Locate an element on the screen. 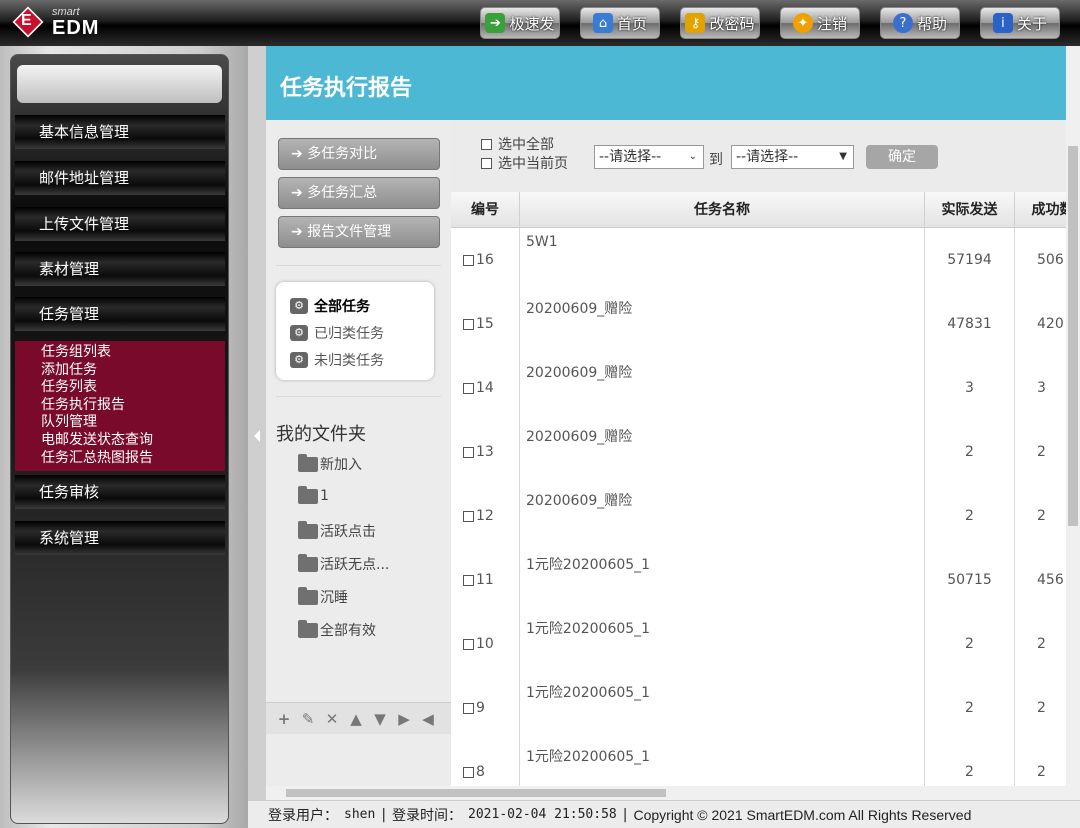 This screenshot has height=828, width=1080. select-page-checkbox: 选中当前页 is located at coordinates (524, 163).